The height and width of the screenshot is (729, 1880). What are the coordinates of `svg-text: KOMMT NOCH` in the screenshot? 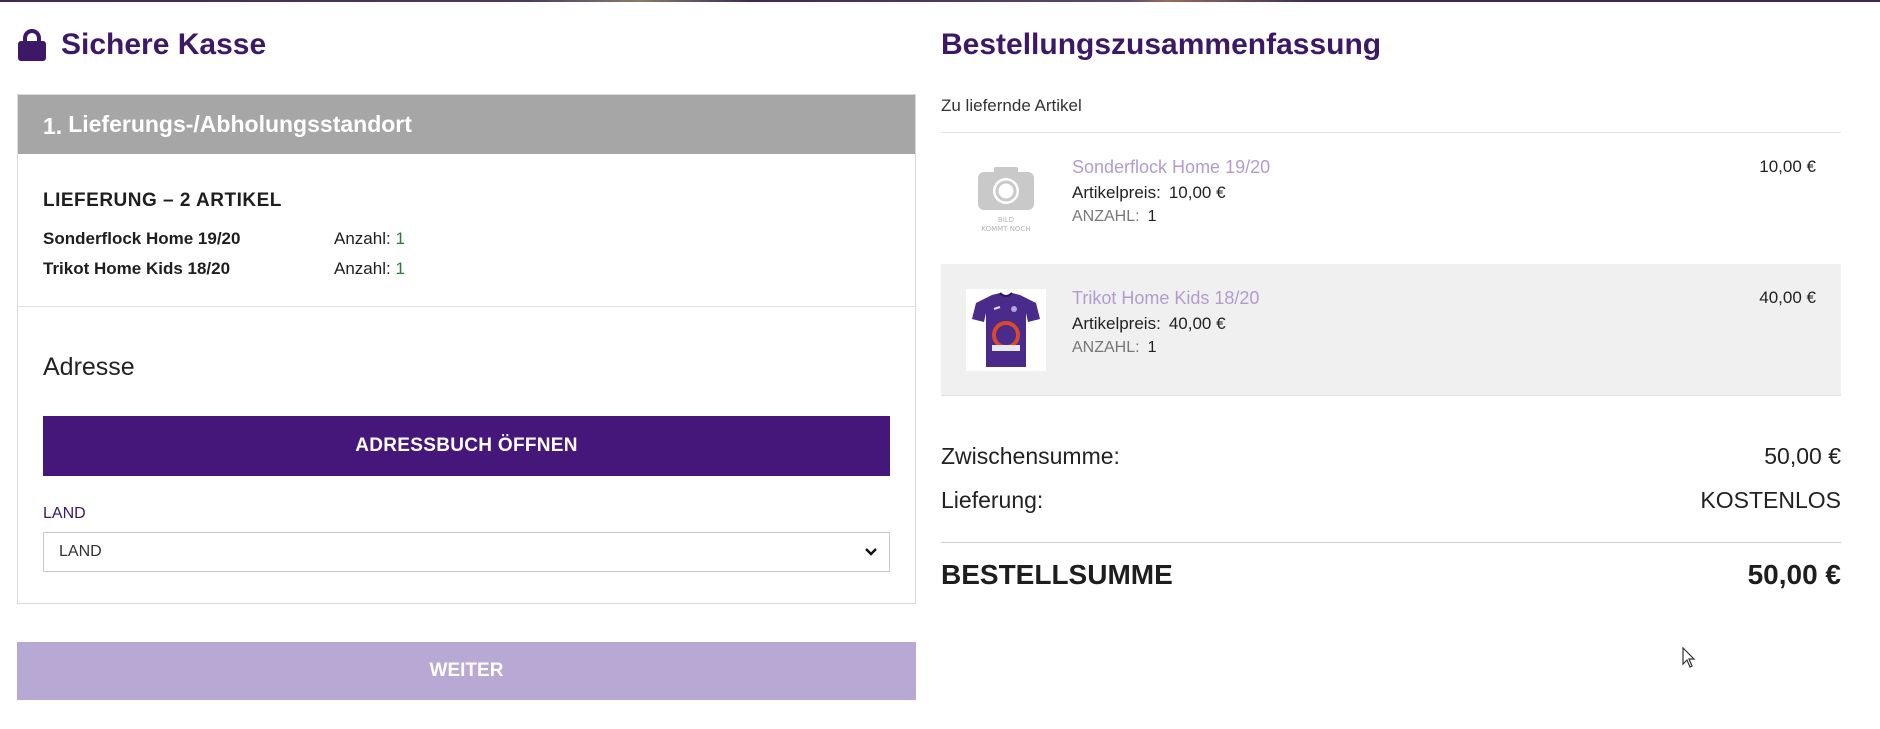 It's located at (1005, 229).